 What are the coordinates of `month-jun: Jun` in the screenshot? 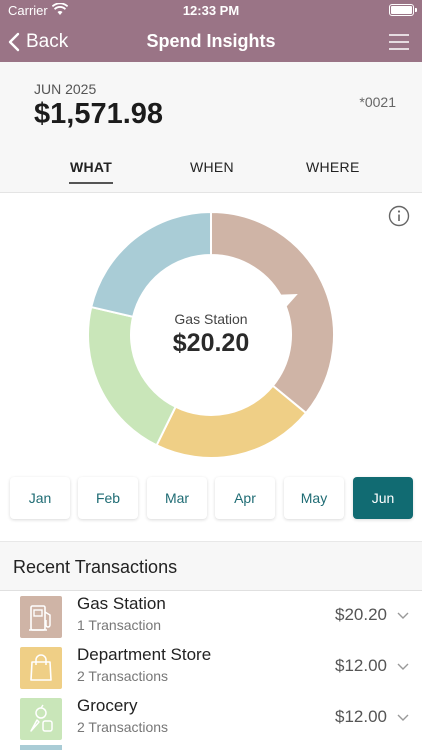 It's located at (383, 498).